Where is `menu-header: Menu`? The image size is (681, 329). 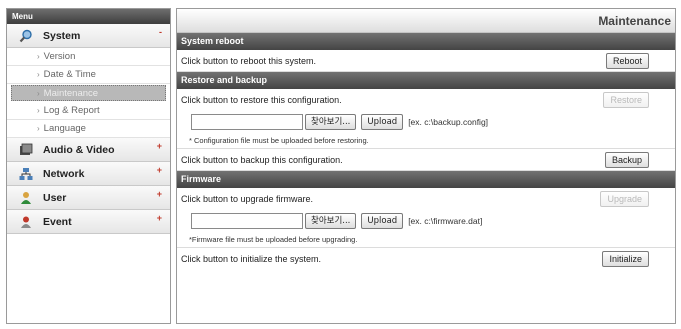 menu-header: Menu is located at coordinates (88, 16).